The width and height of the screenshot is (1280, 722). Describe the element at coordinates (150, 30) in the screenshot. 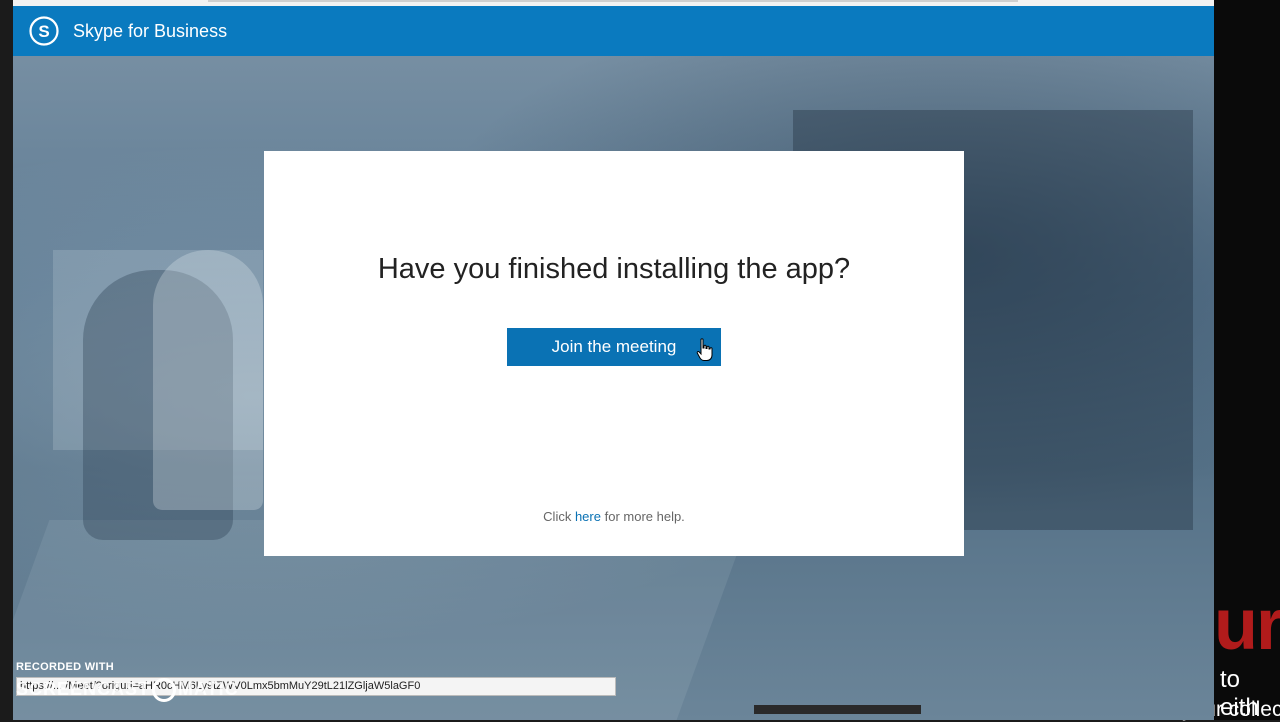

I see `app-title: Skype for Business` at that location.